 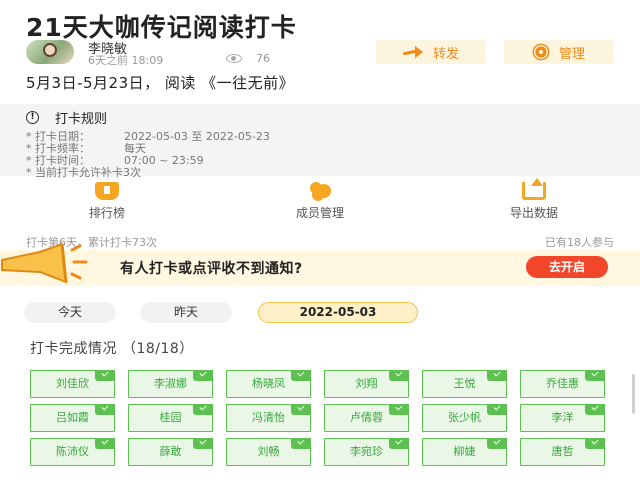 I want to click on notification-banner: 有人打卡或点评收不到通知? 去开启, so click(x=320, y=264).